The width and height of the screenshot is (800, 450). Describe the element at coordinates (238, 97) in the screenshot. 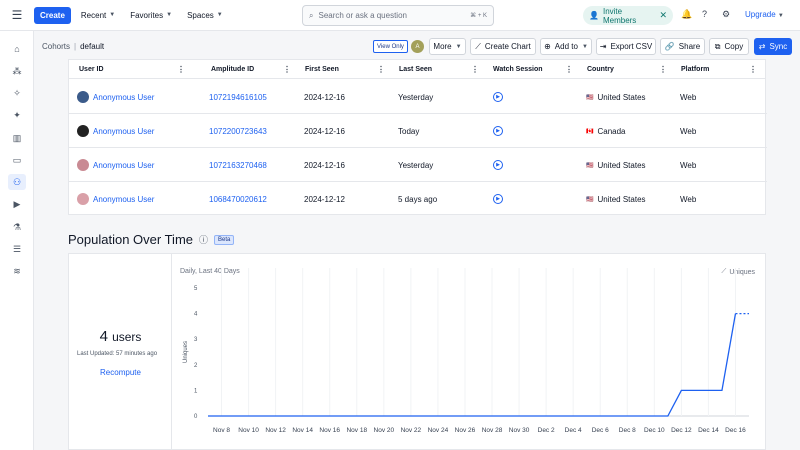

I see `amplitude-id-link: 1072194616105` at that location.